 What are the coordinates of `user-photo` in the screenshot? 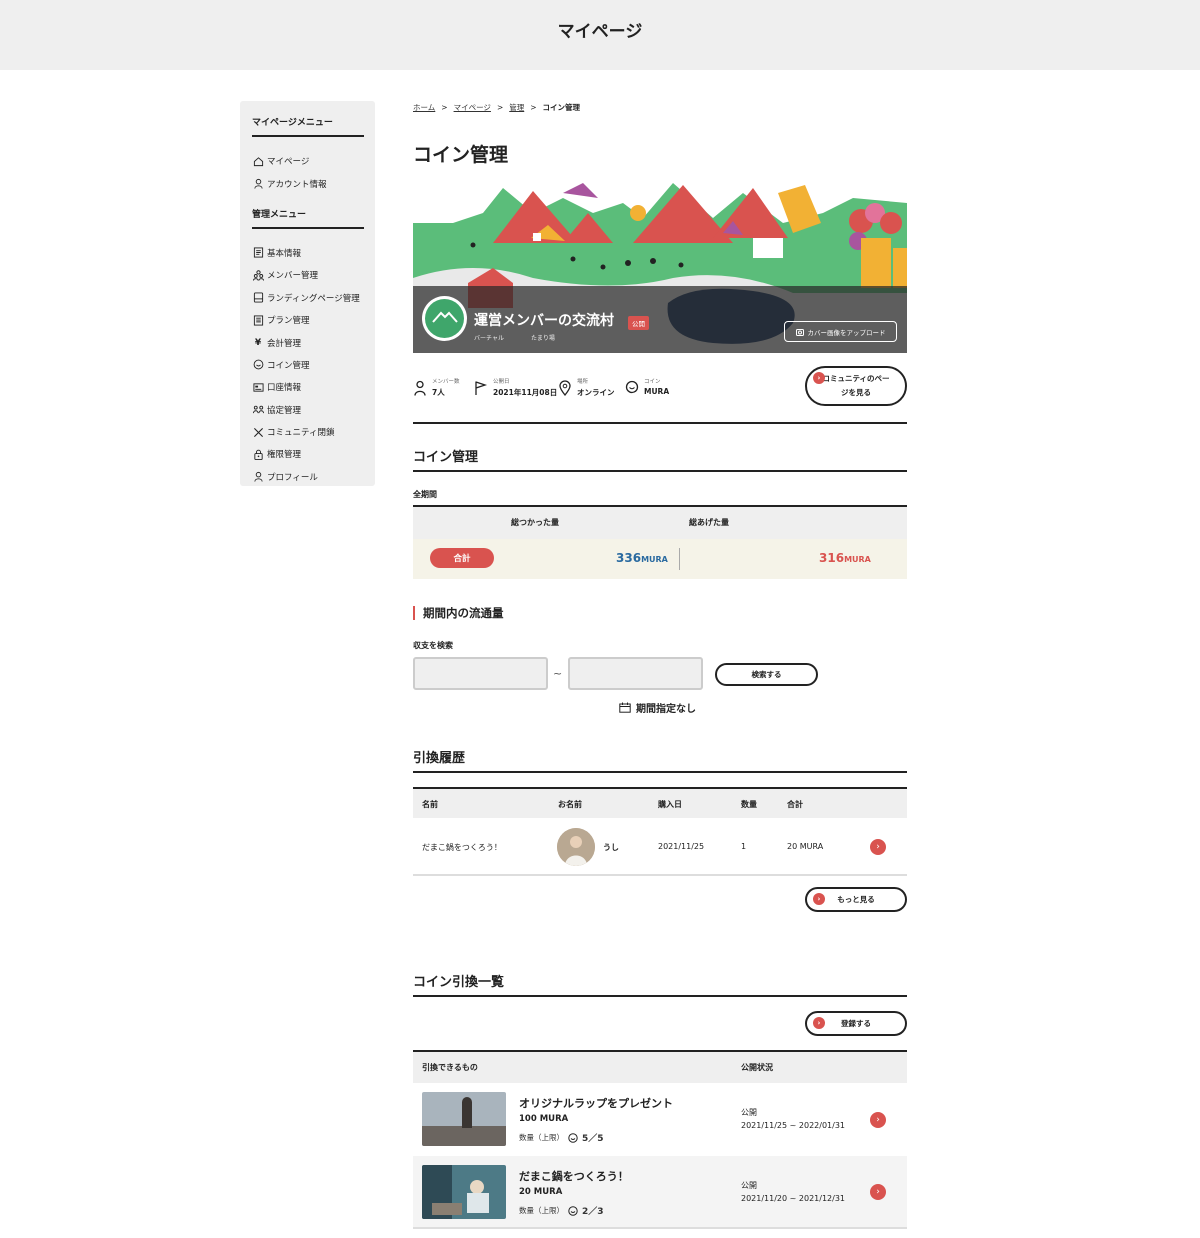 It's located at (576, 847).